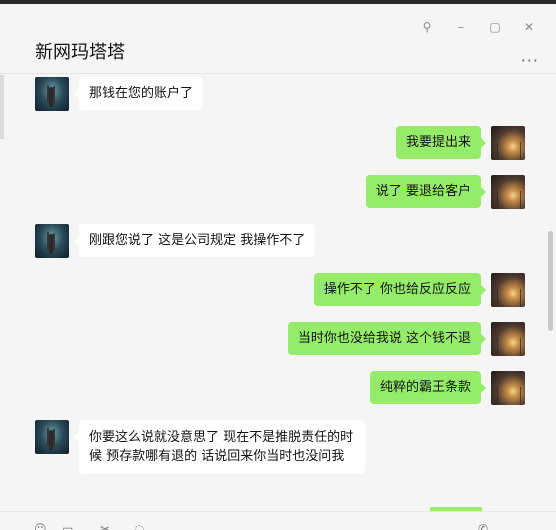 The height and width of the screenshot is (530, 556). Describe the element at coordinates (139, 526) in the screenshot. I see `chat-history-icon: ◌` at that location.